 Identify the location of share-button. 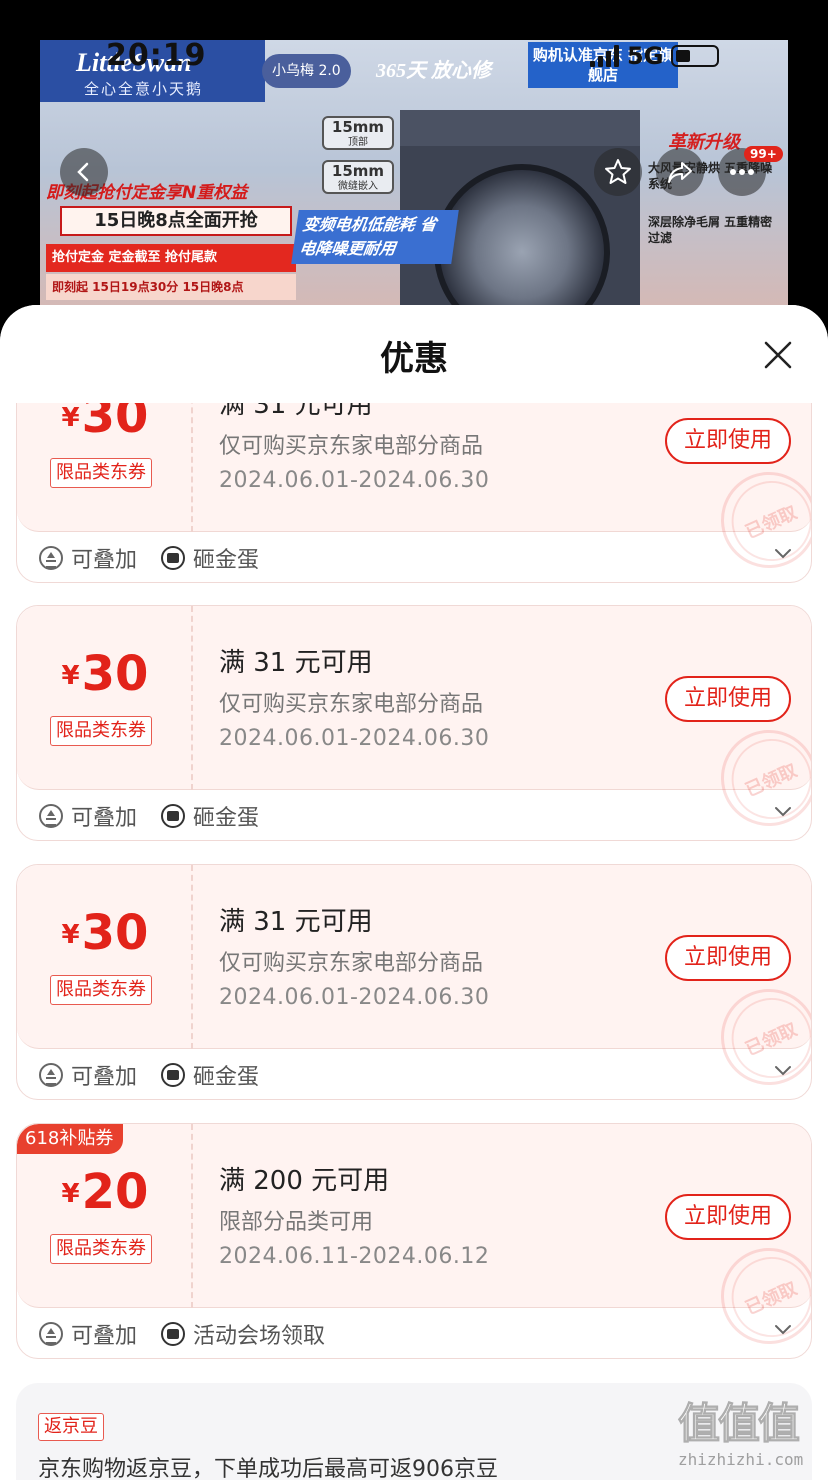
(680, 172).